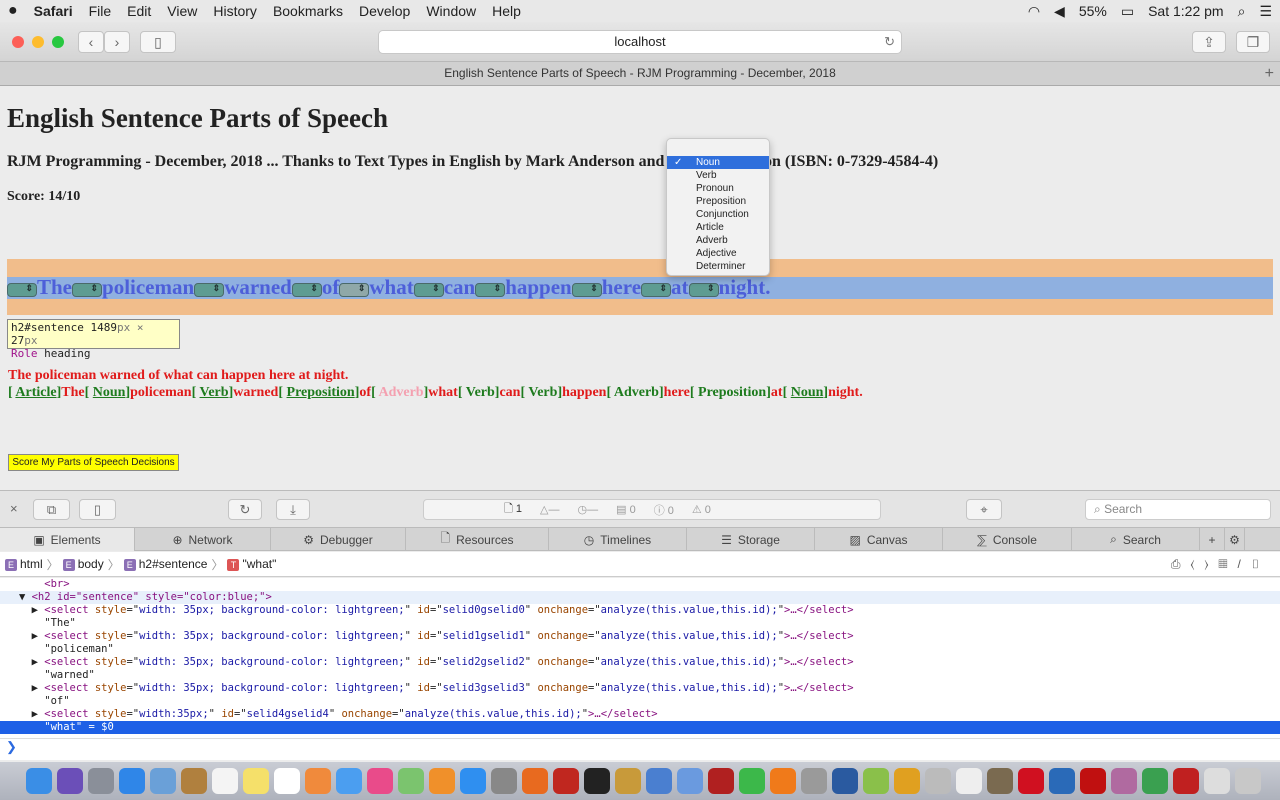 The width and height of the screenshot is (1280, 800). What do you see at coordinates (879, 539) in the screenshot?
I see `tab-canvas: ▨ Canvas` at bounding box center [879, 539].